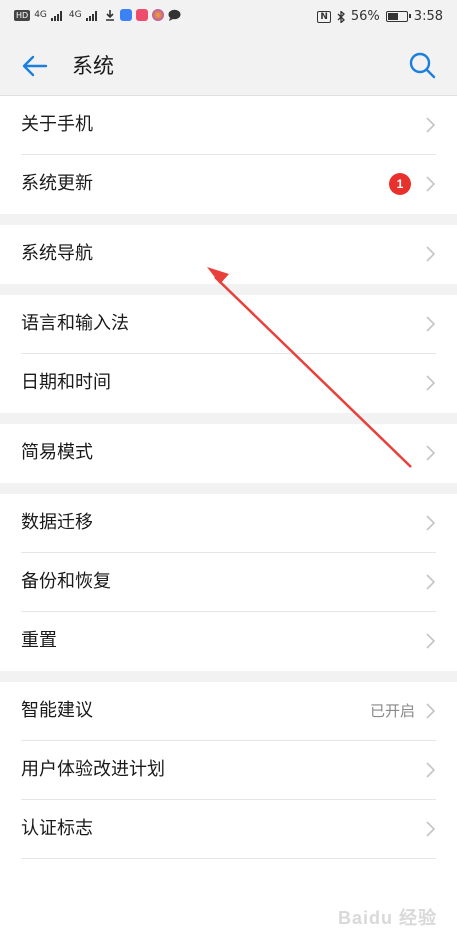 This screenshot has width=457, height=950. I want to click on settings-item-smart-suggestions: 智能建议 已开启, so click(228, 711).